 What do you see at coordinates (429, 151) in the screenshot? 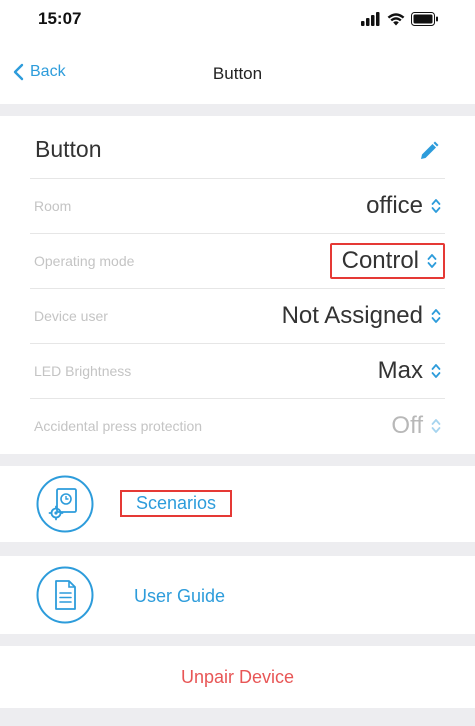
I see `pencil-icon` at bounding box center [429, 151].